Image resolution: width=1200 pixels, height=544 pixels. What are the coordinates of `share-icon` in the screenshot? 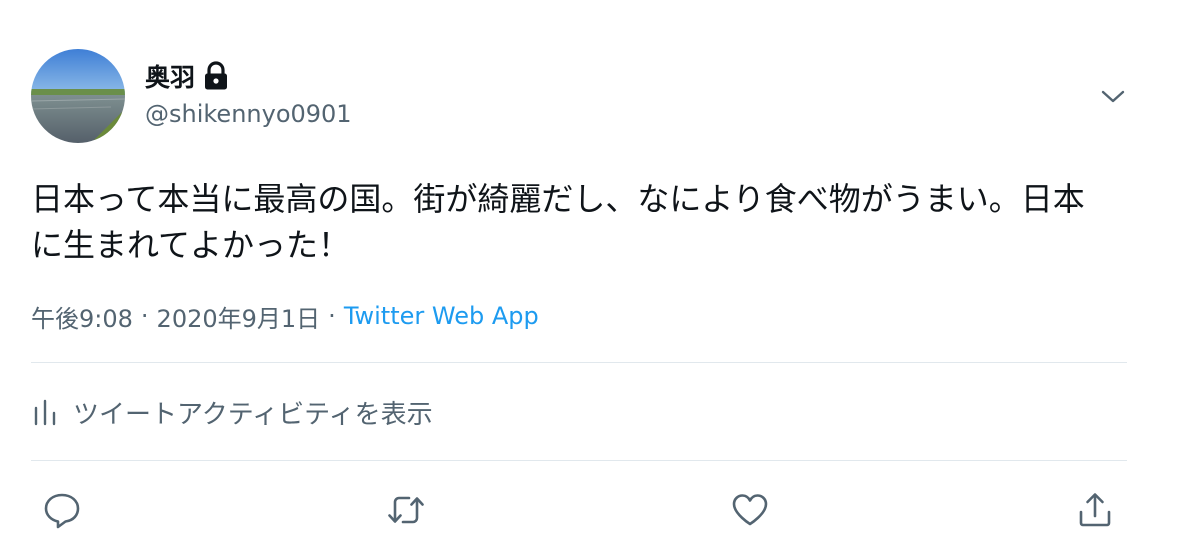 It's located at (1095, 510).